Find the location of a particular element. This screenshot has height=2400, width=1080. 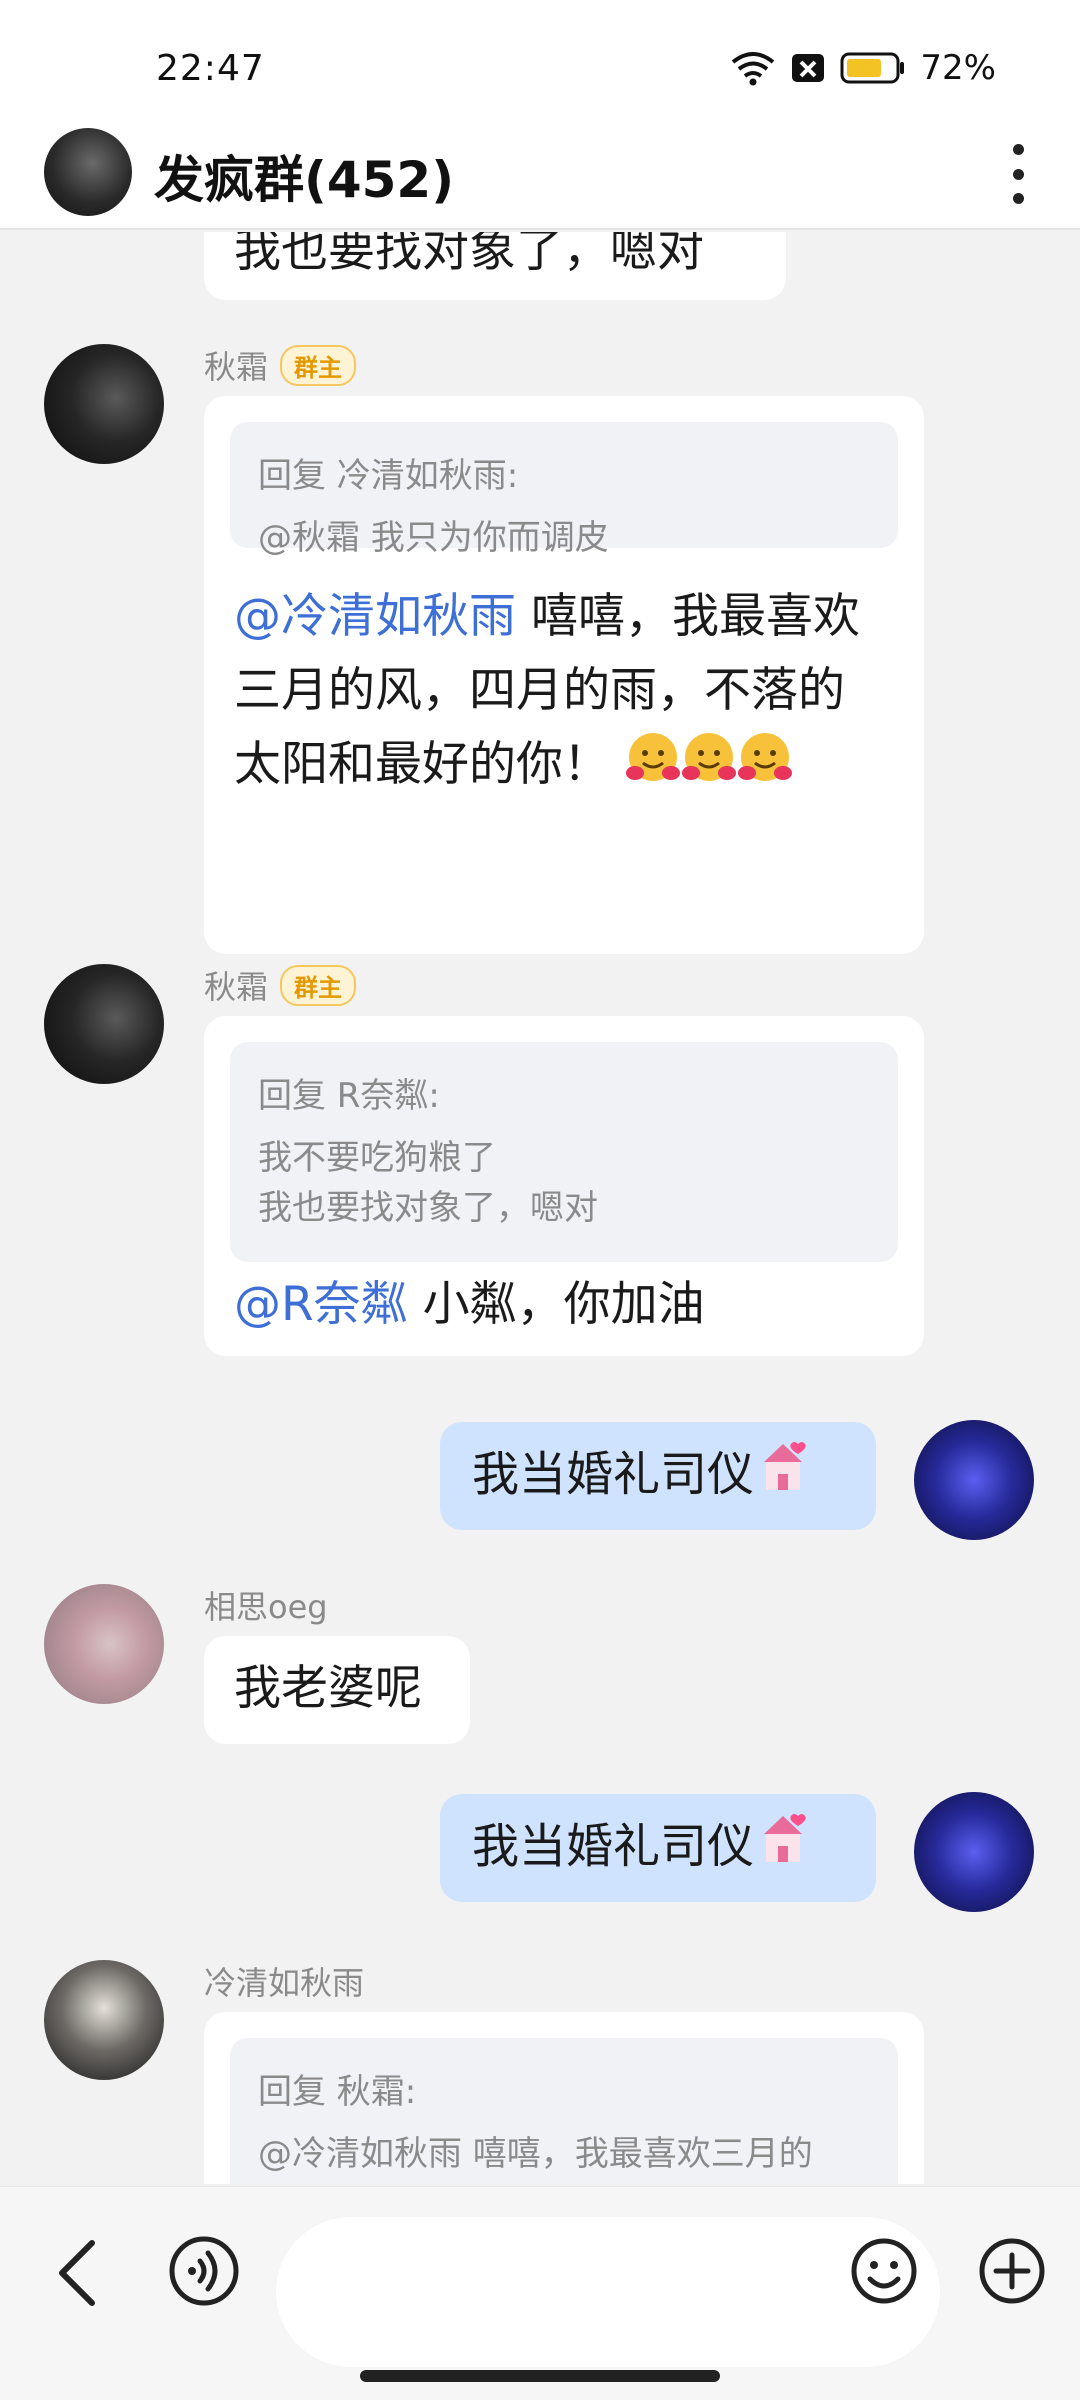

sender-name: 冷清如秋雨 is located at coordinates (284, 1981).